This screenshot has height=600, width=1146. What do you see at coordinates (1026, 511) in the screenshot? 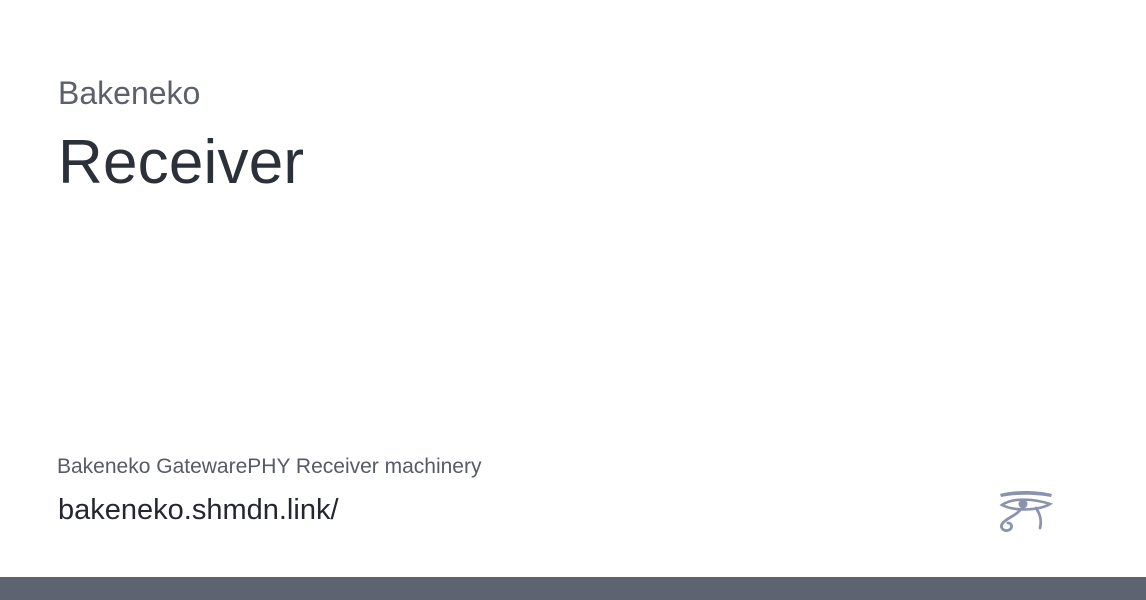
I see `eye-of-horus-icon` at bounding box center [1026, 511].